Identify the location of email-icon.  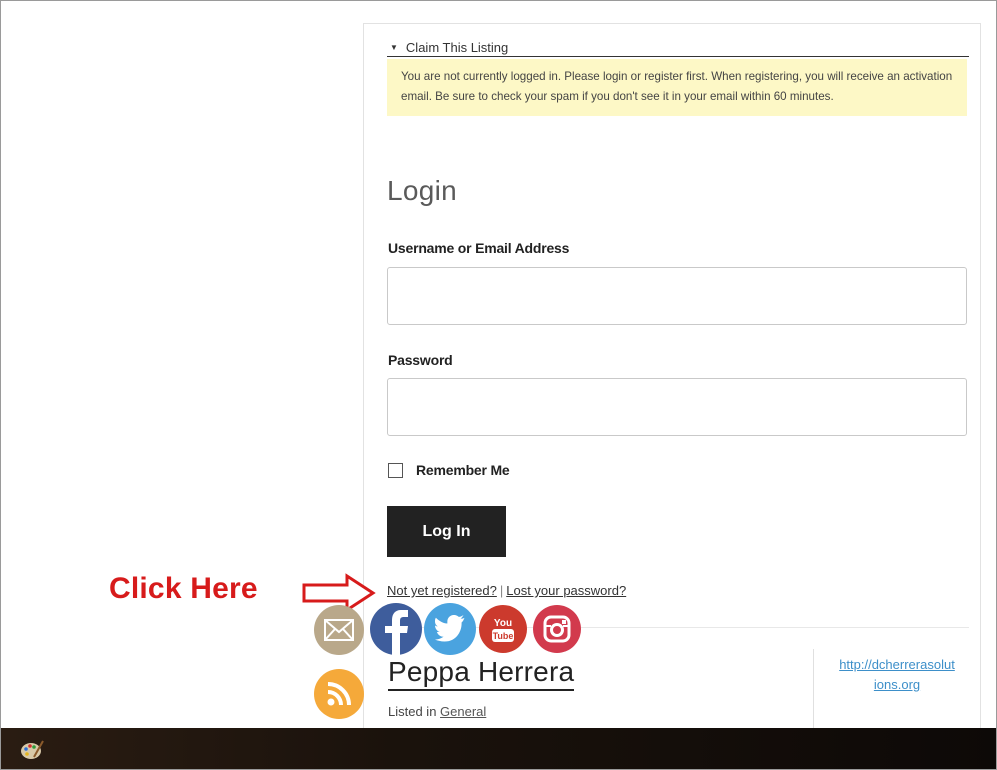
(339, 630).